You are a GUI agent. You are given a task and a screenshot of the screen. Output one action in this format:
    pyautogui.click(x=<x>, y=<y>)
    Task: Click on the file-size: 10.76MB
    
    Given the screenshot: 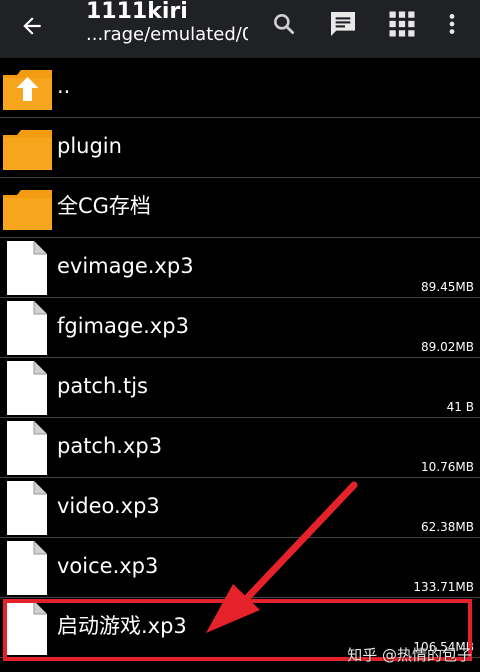 What is the action you would take?
    pyautogui.click(x=447, y=467)
    